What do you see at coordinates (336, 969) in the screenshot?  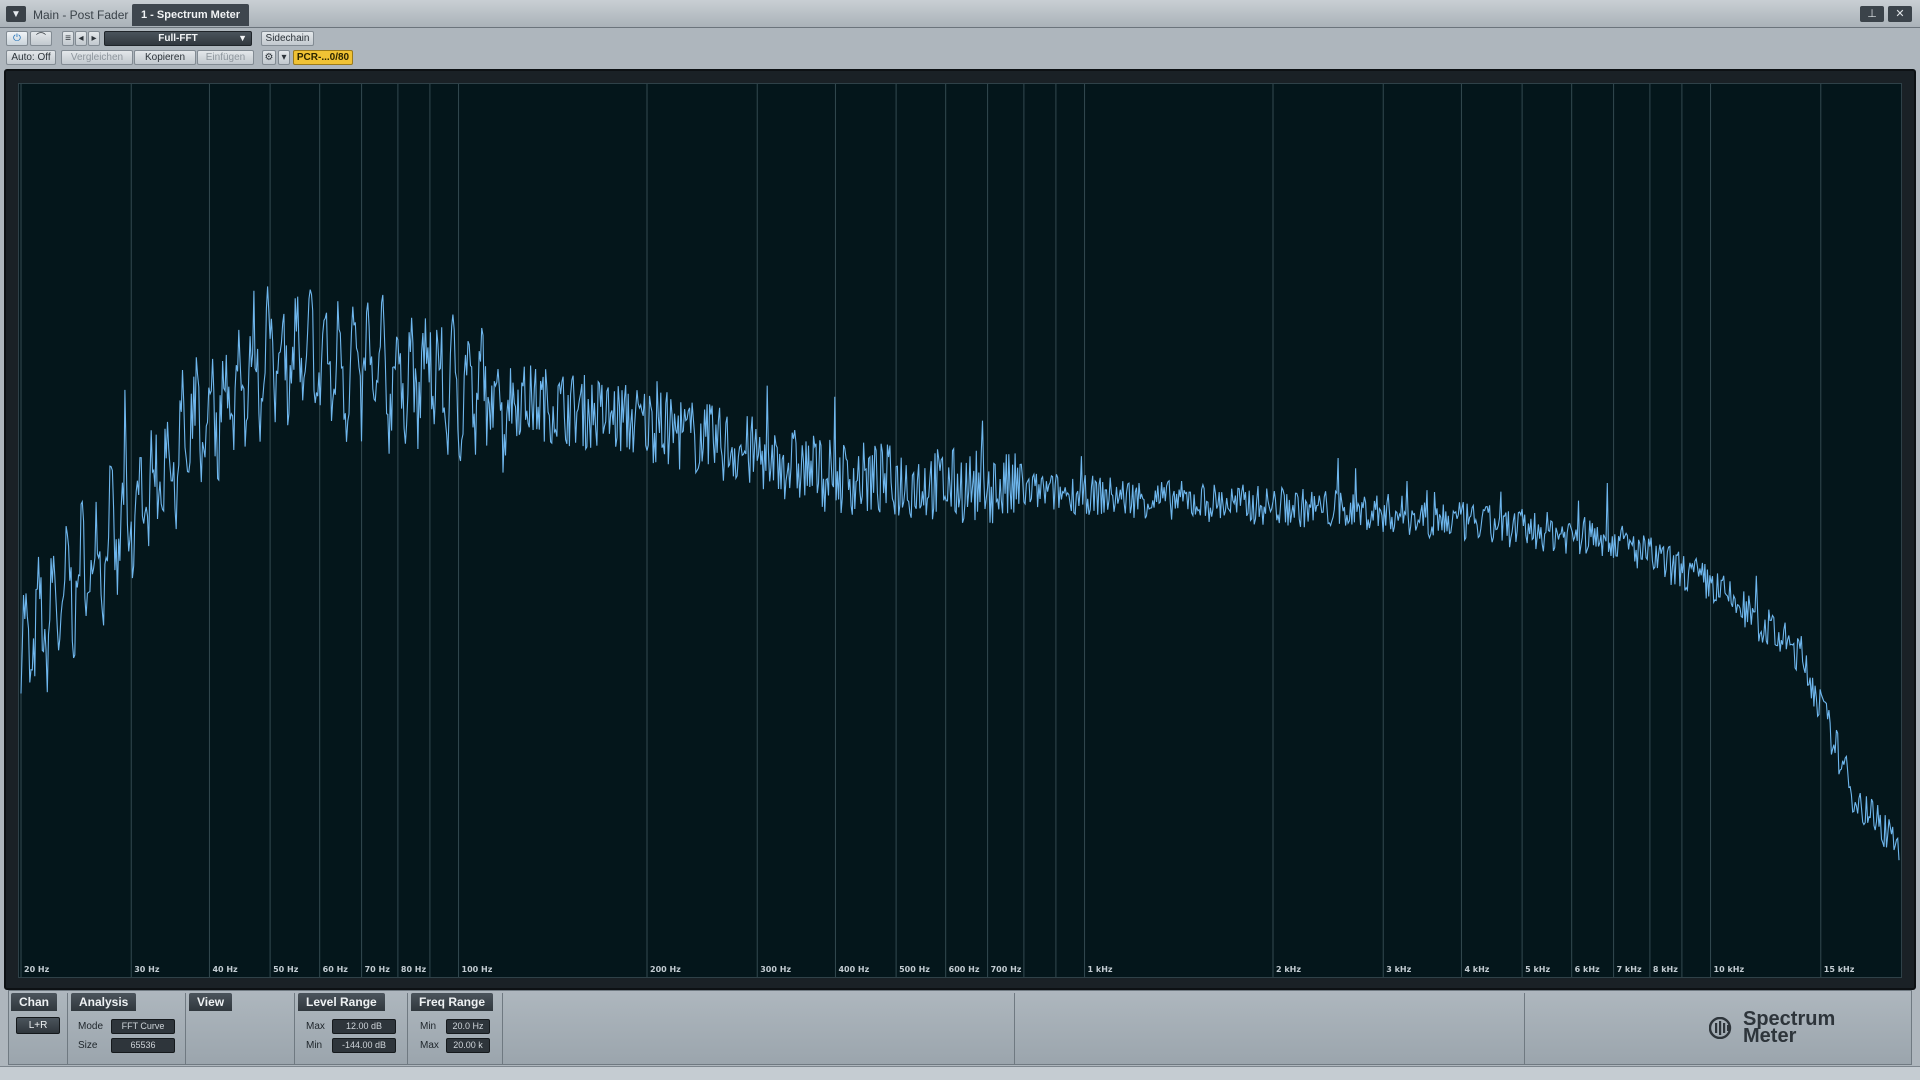 I see `freq-label: 60 Hz` at bounding box center [336, 969].